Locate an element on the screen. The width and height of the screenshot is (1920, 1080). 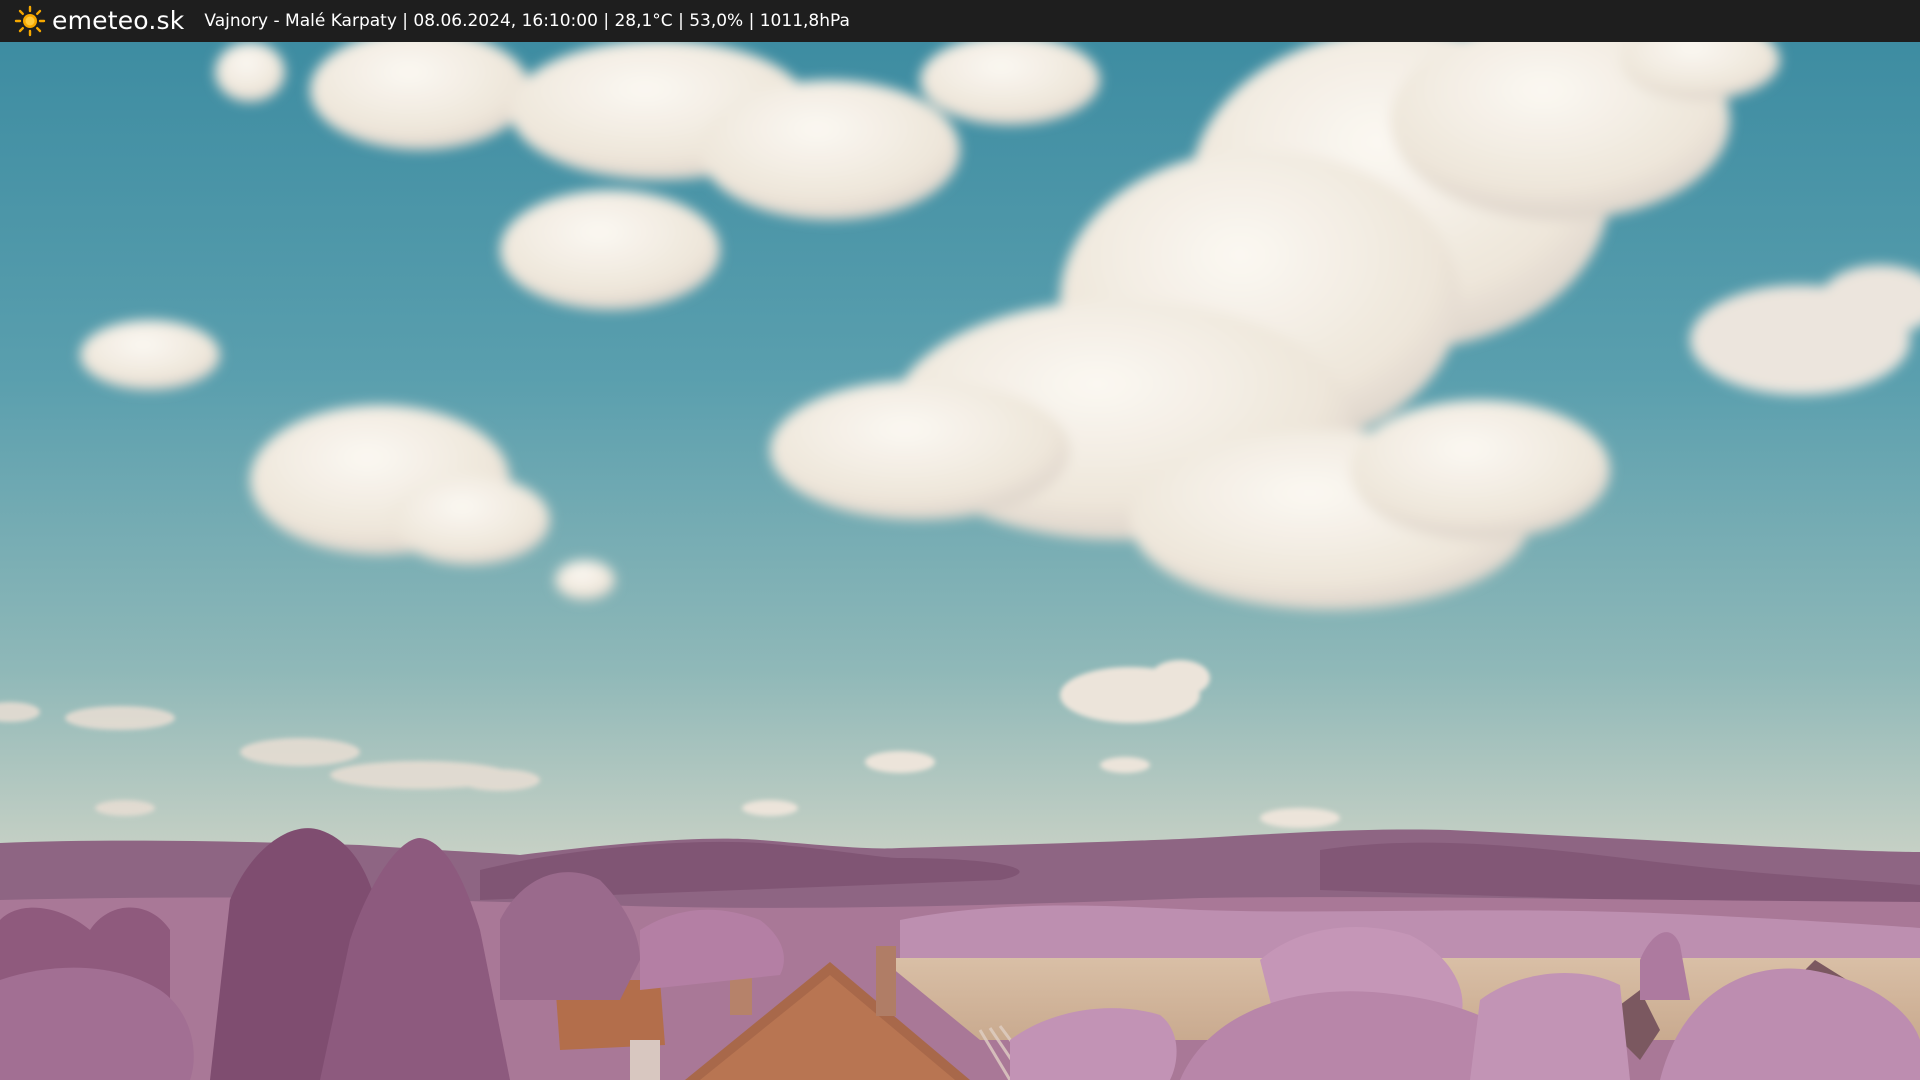
brand-link: emeteo.sk is located at coordinates (118, 21).